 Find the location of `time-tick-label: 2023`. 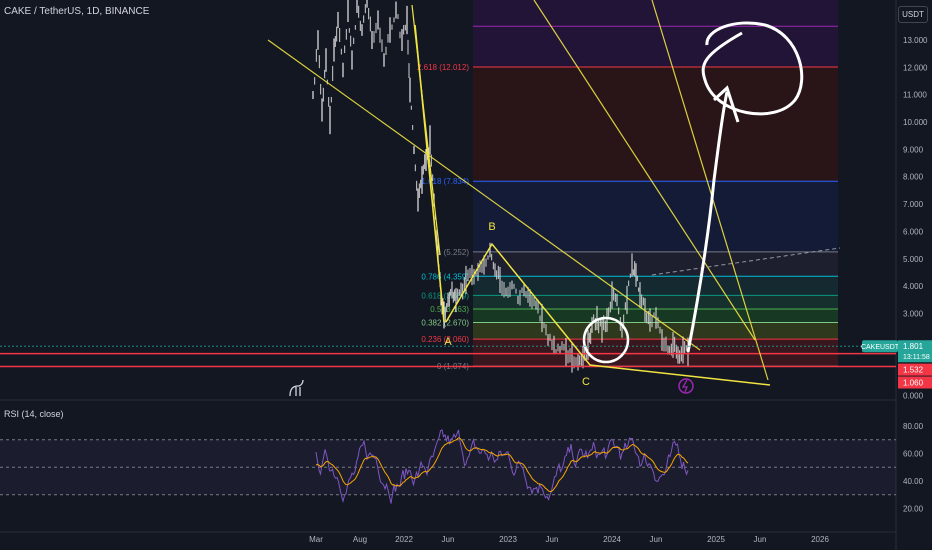

time-tick-label: 2023 is located at coordinates (508, 539).